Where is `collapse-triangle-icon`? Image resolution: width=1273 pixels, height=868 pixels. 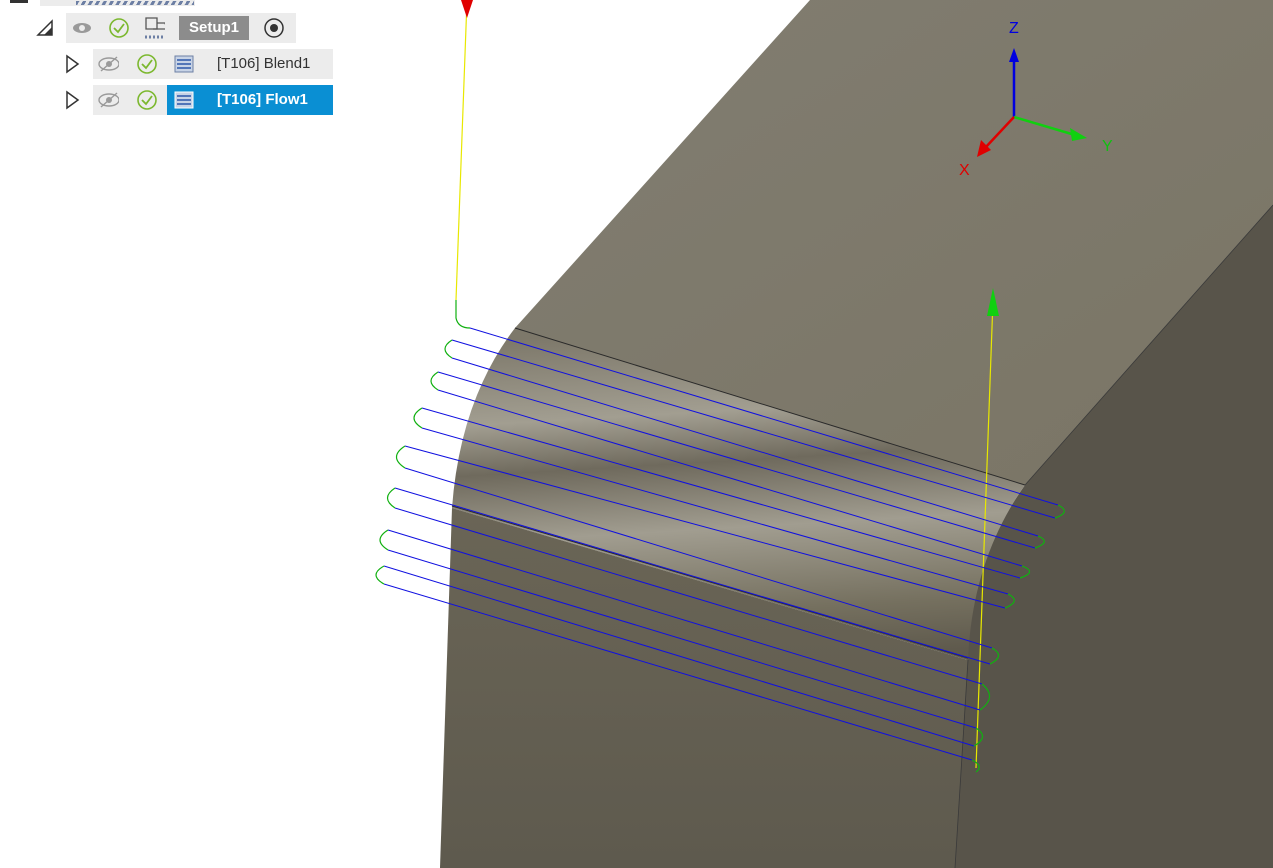 collapse-triangle-icon is located at coordinates (45, 28).